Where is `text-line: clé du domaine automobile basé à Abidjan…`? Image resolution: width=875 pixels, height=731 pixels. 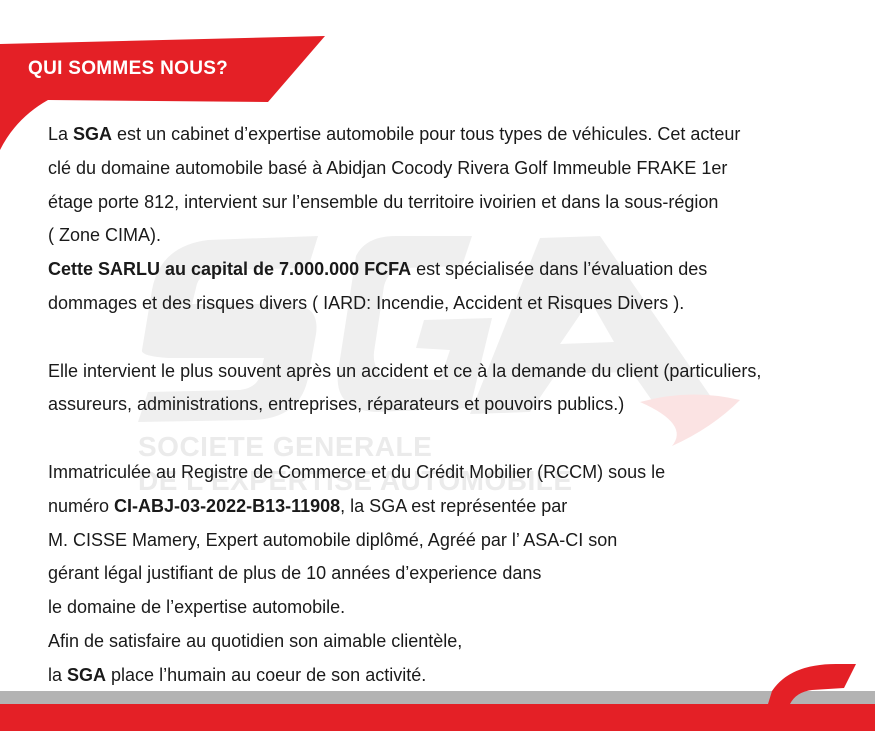
text-line: clé du domaine automobile basé à Abidjan… is located at coordinates (388, 167).